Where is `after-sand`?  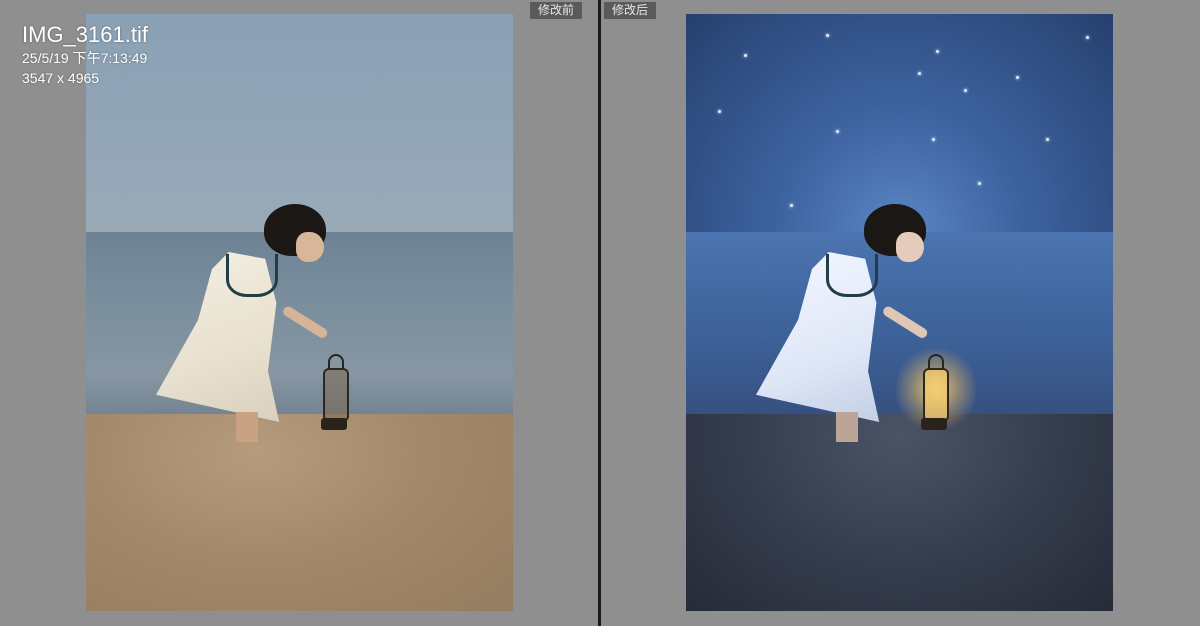
after-sand is located at coordinates (899, 512).